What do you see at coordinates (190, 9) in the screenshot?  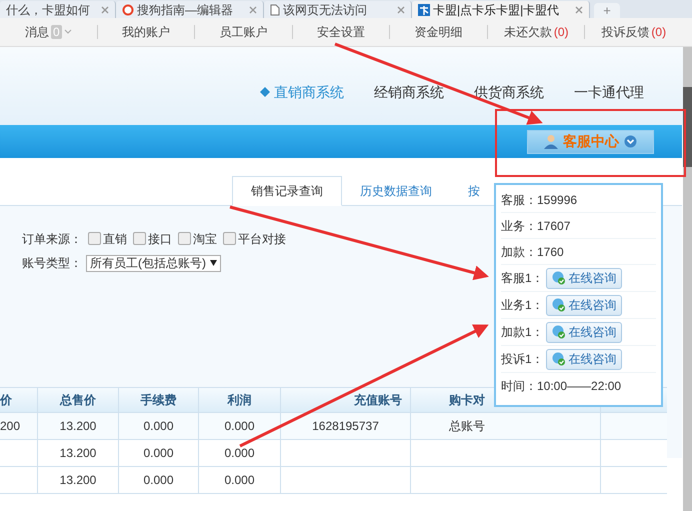 I see `browser-tab: 搜狗指南—编辑器` at bounding box center [190, 9].